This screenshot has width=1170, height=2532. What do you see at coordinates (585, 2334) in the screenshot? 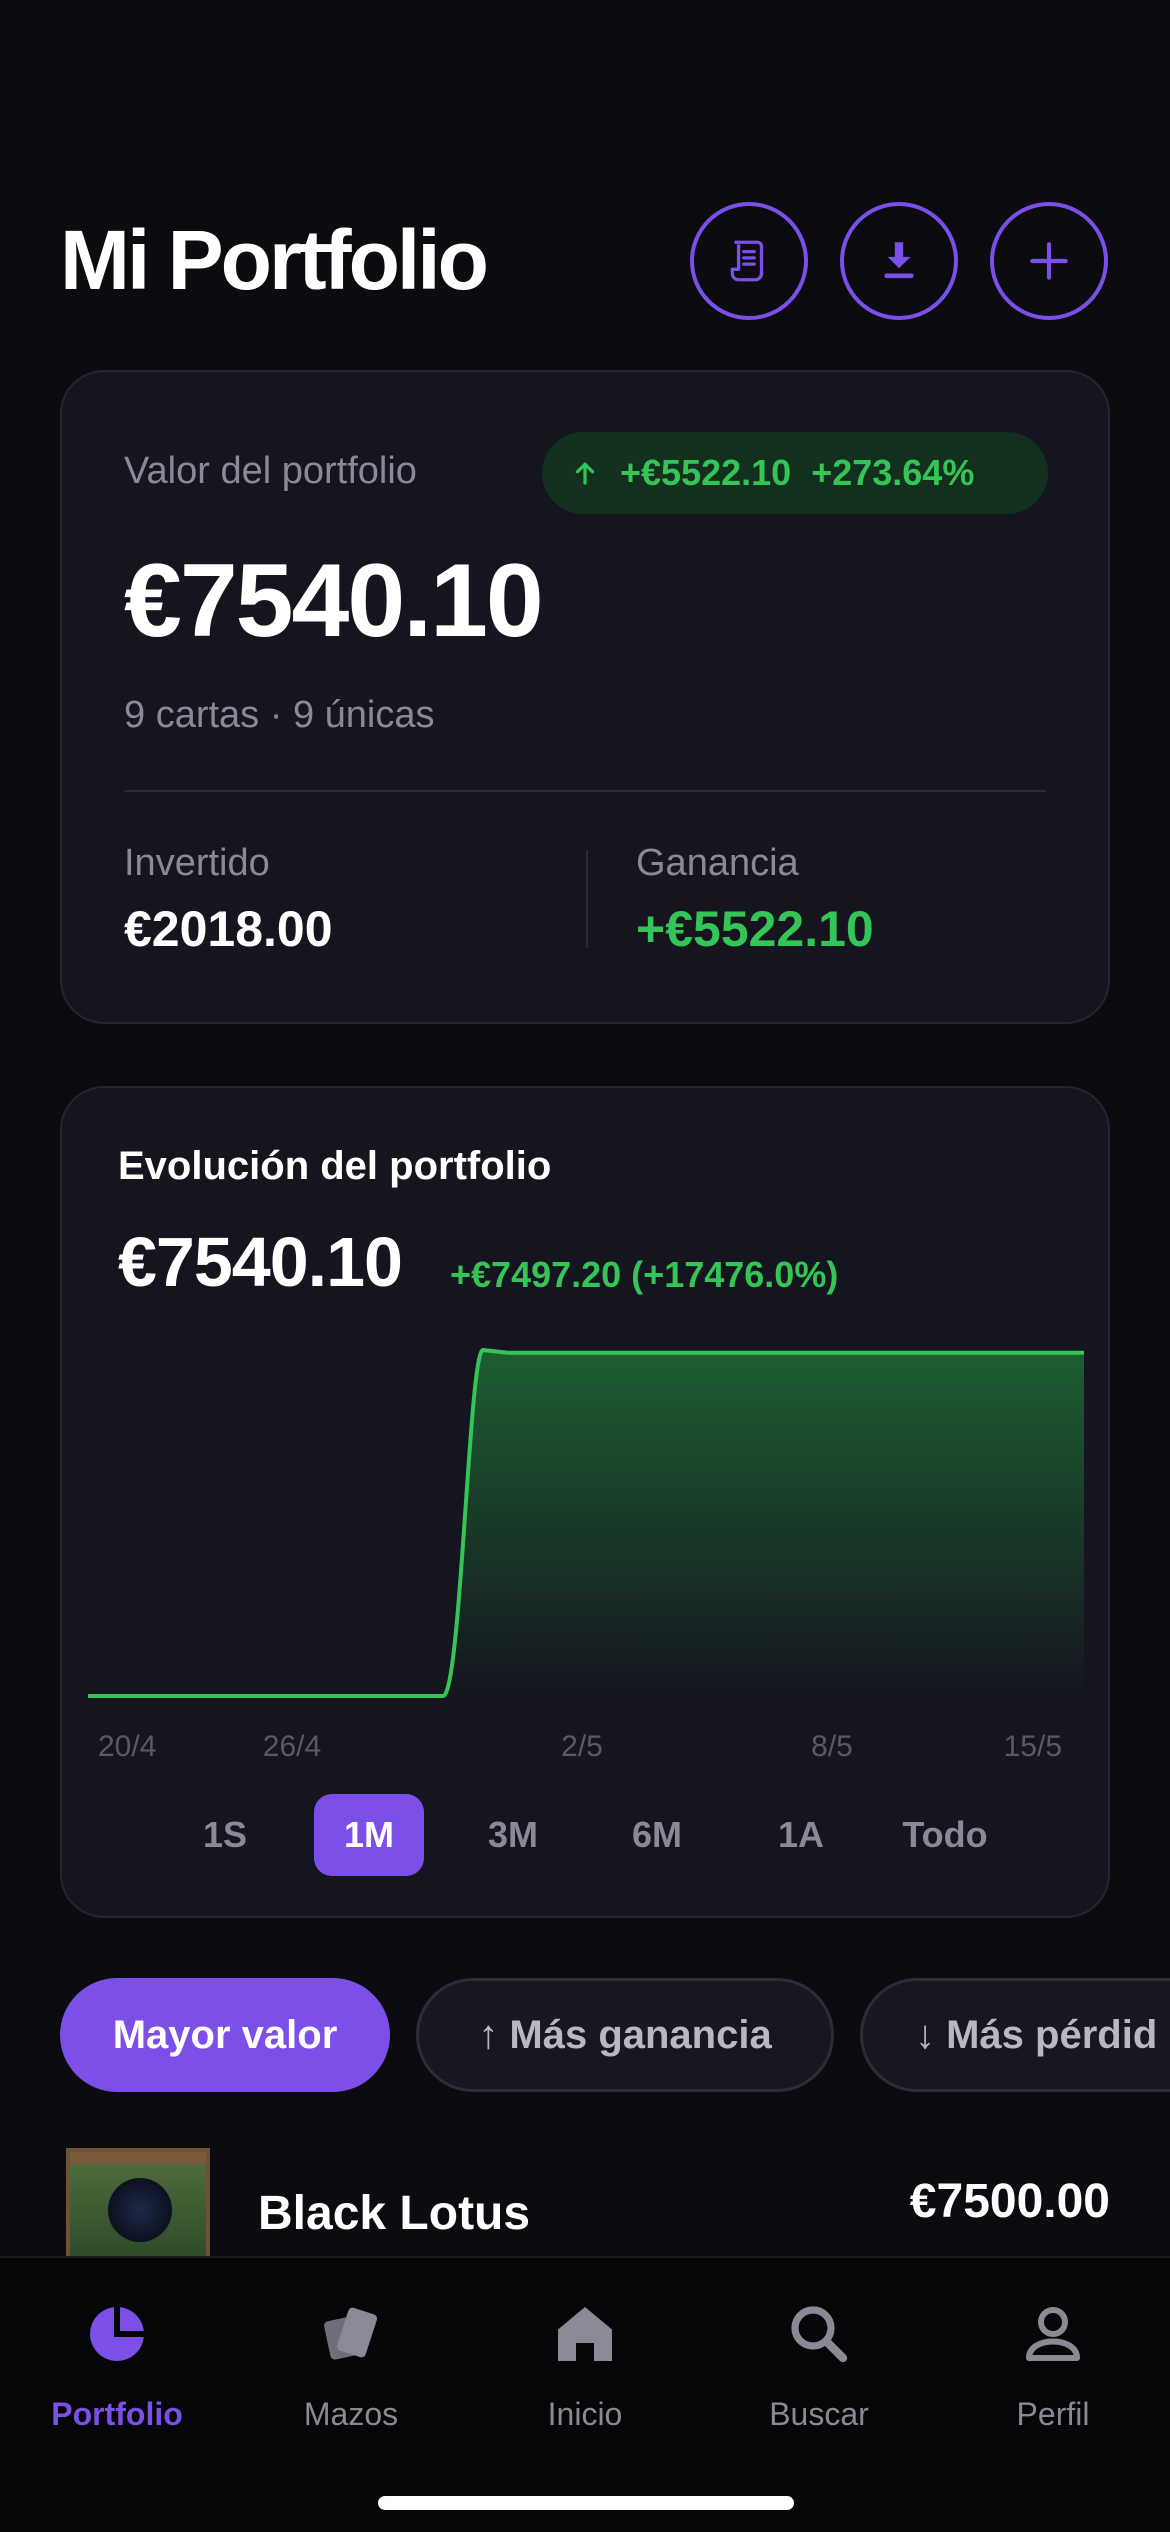
I see `home-icon` at bounding box center [585, 2334].